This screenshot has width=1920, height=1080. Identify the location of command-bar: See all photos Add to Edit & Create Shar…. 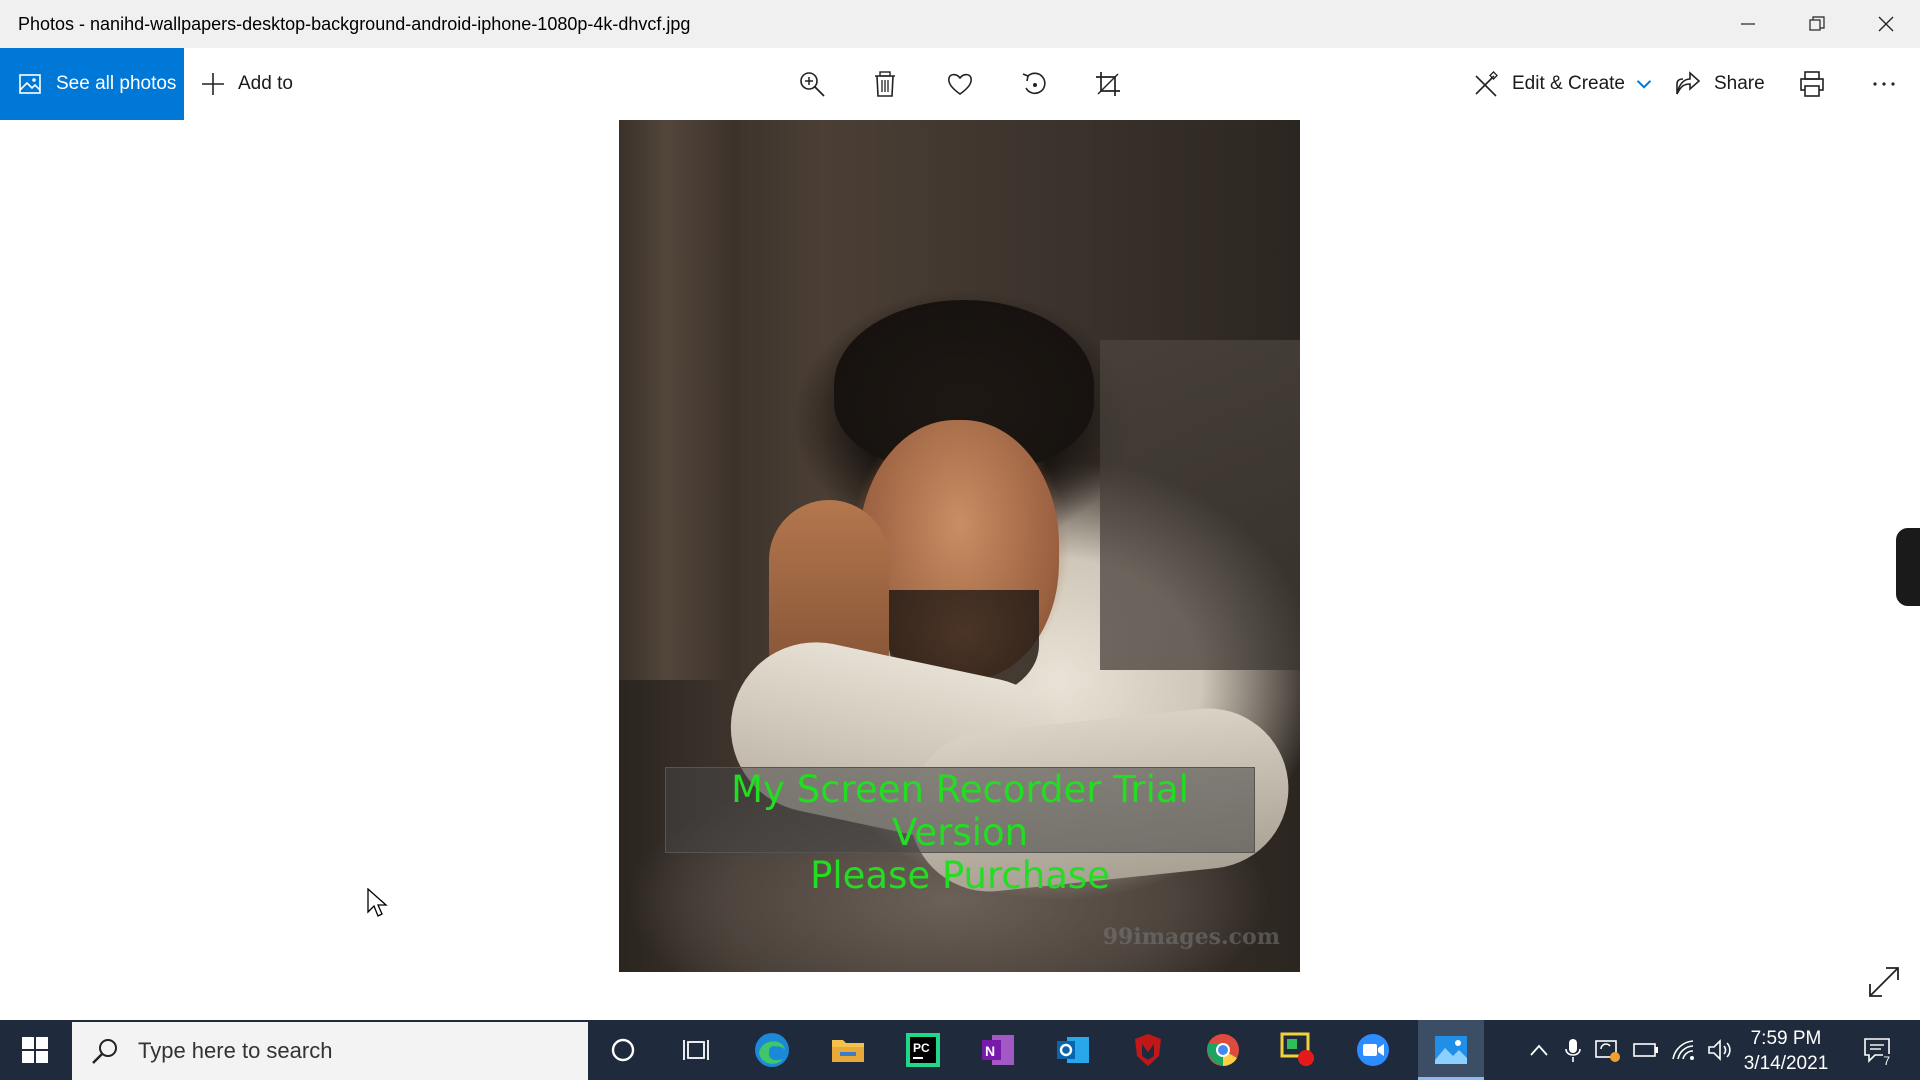
(960, 84).